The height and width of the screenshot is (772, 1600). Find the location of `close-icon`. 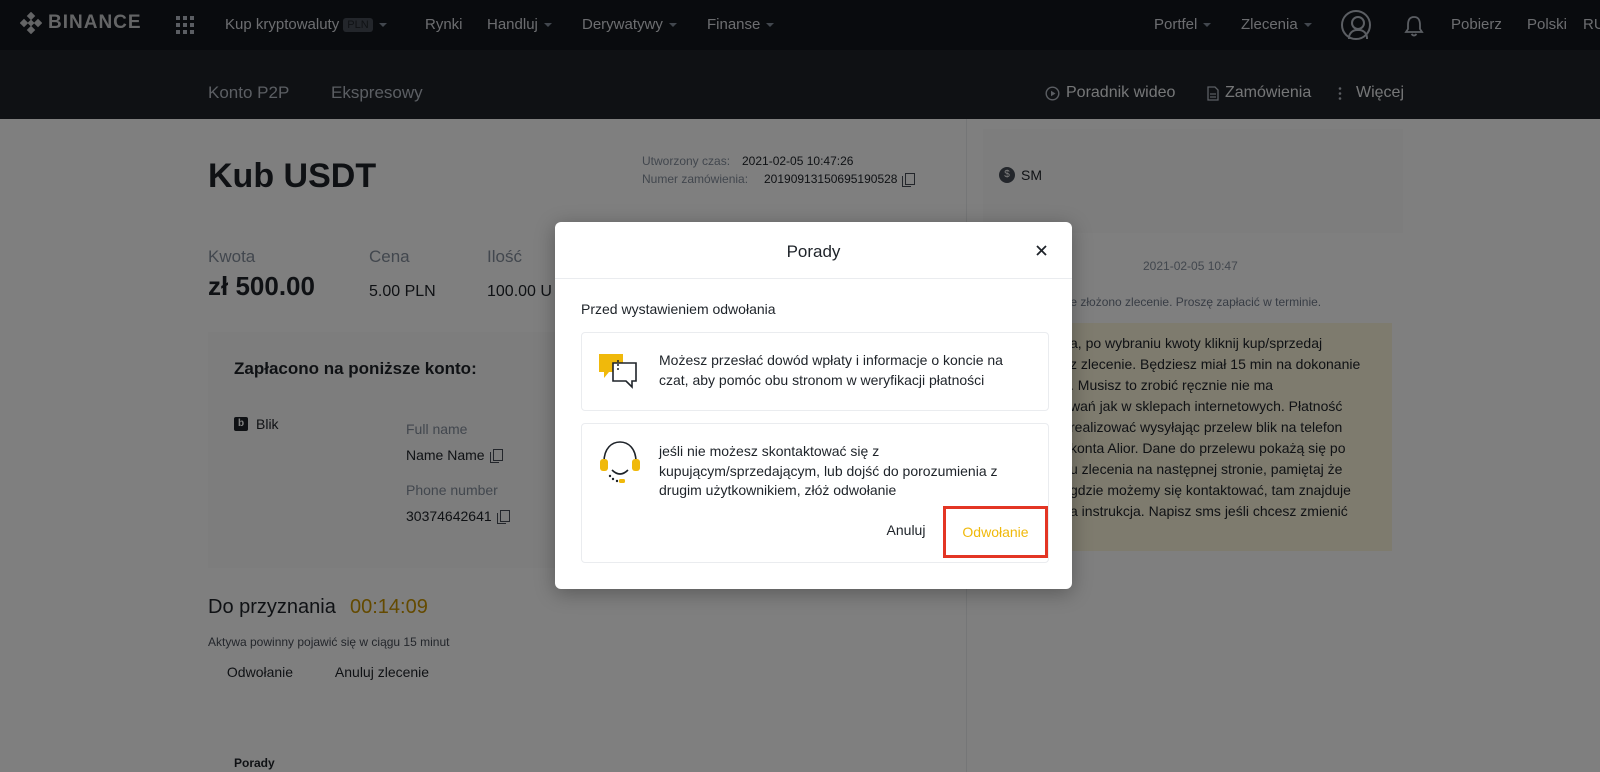

close-icon is located at coordinates (1041, 250).